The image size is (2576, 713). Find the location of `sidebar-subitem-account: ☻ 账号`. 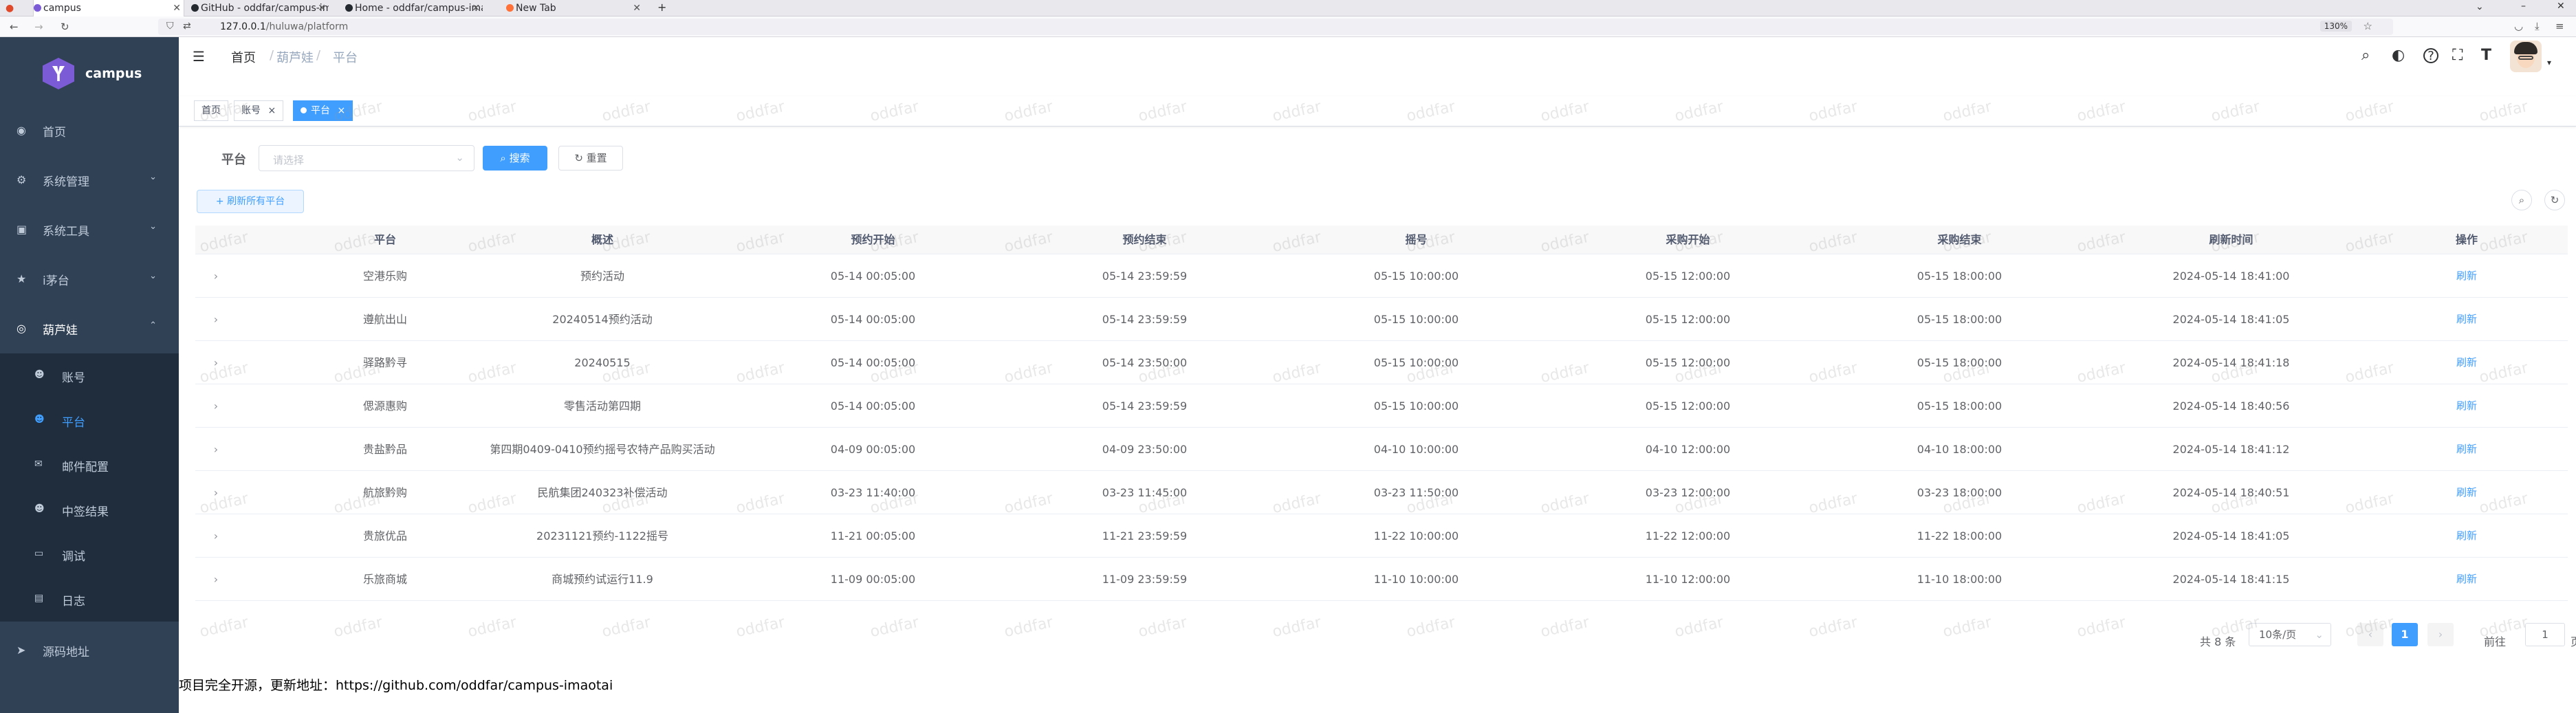

sidebar-subitem-account: ☻ 账号 is located at coordinates (90, 375).